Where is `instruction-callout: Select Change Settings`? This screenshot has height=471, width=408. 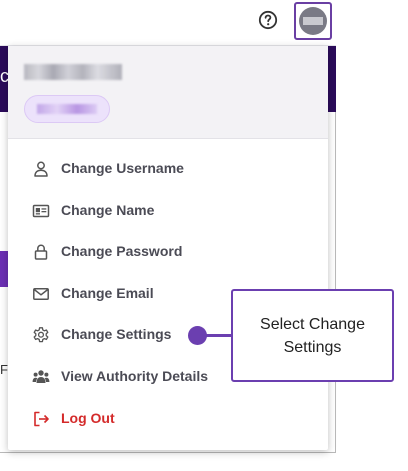 instruction-callout: Select Change Settings is located at coordinates (312, 335).